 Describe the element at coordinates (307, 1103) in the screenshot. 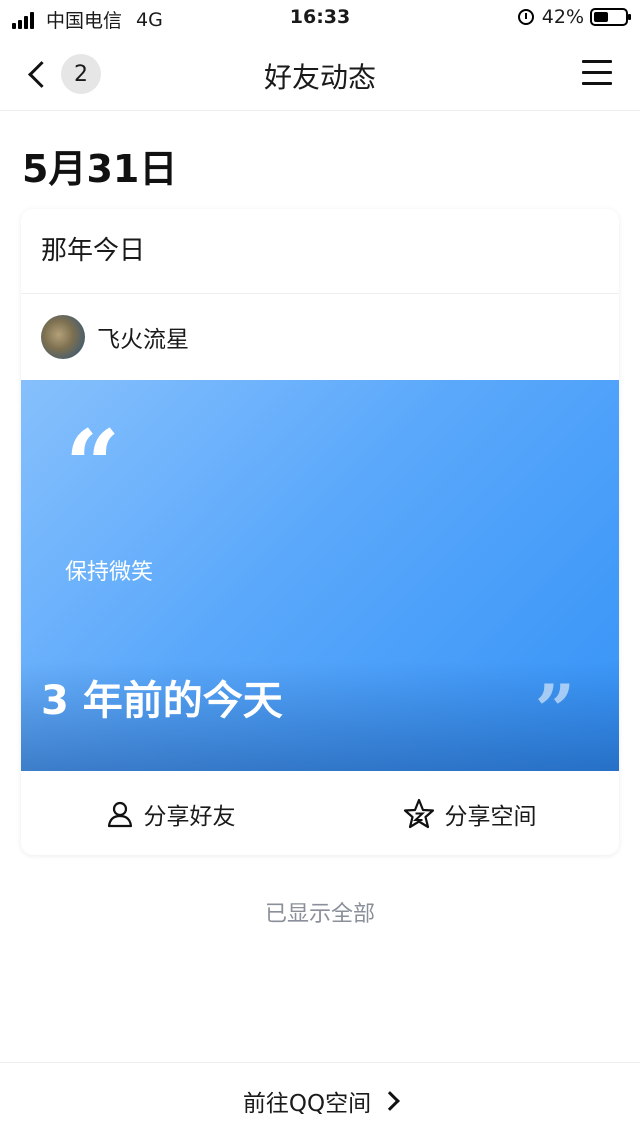

I see `go-to-qzone-label: 前往QQ空间` at that location.